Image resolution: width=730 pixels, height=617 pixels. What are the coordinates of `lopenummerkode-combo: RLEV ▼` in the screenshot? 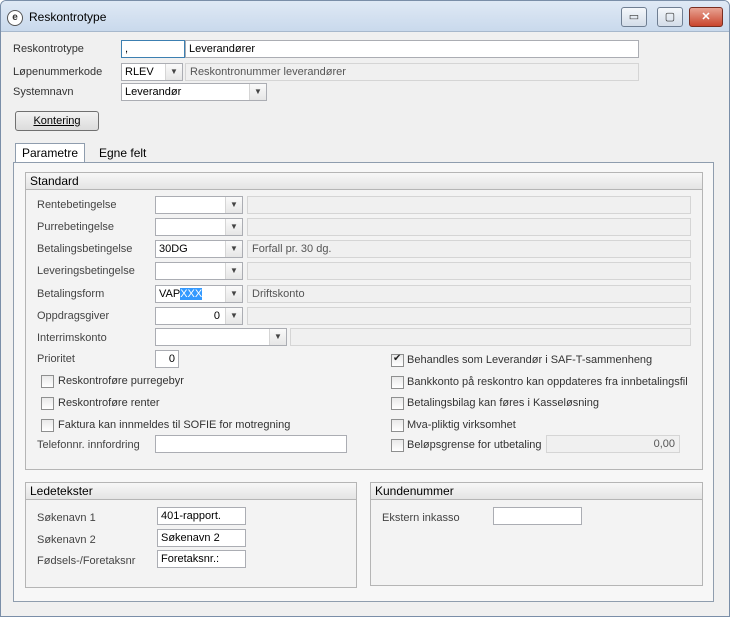 It's located at (152, 72).